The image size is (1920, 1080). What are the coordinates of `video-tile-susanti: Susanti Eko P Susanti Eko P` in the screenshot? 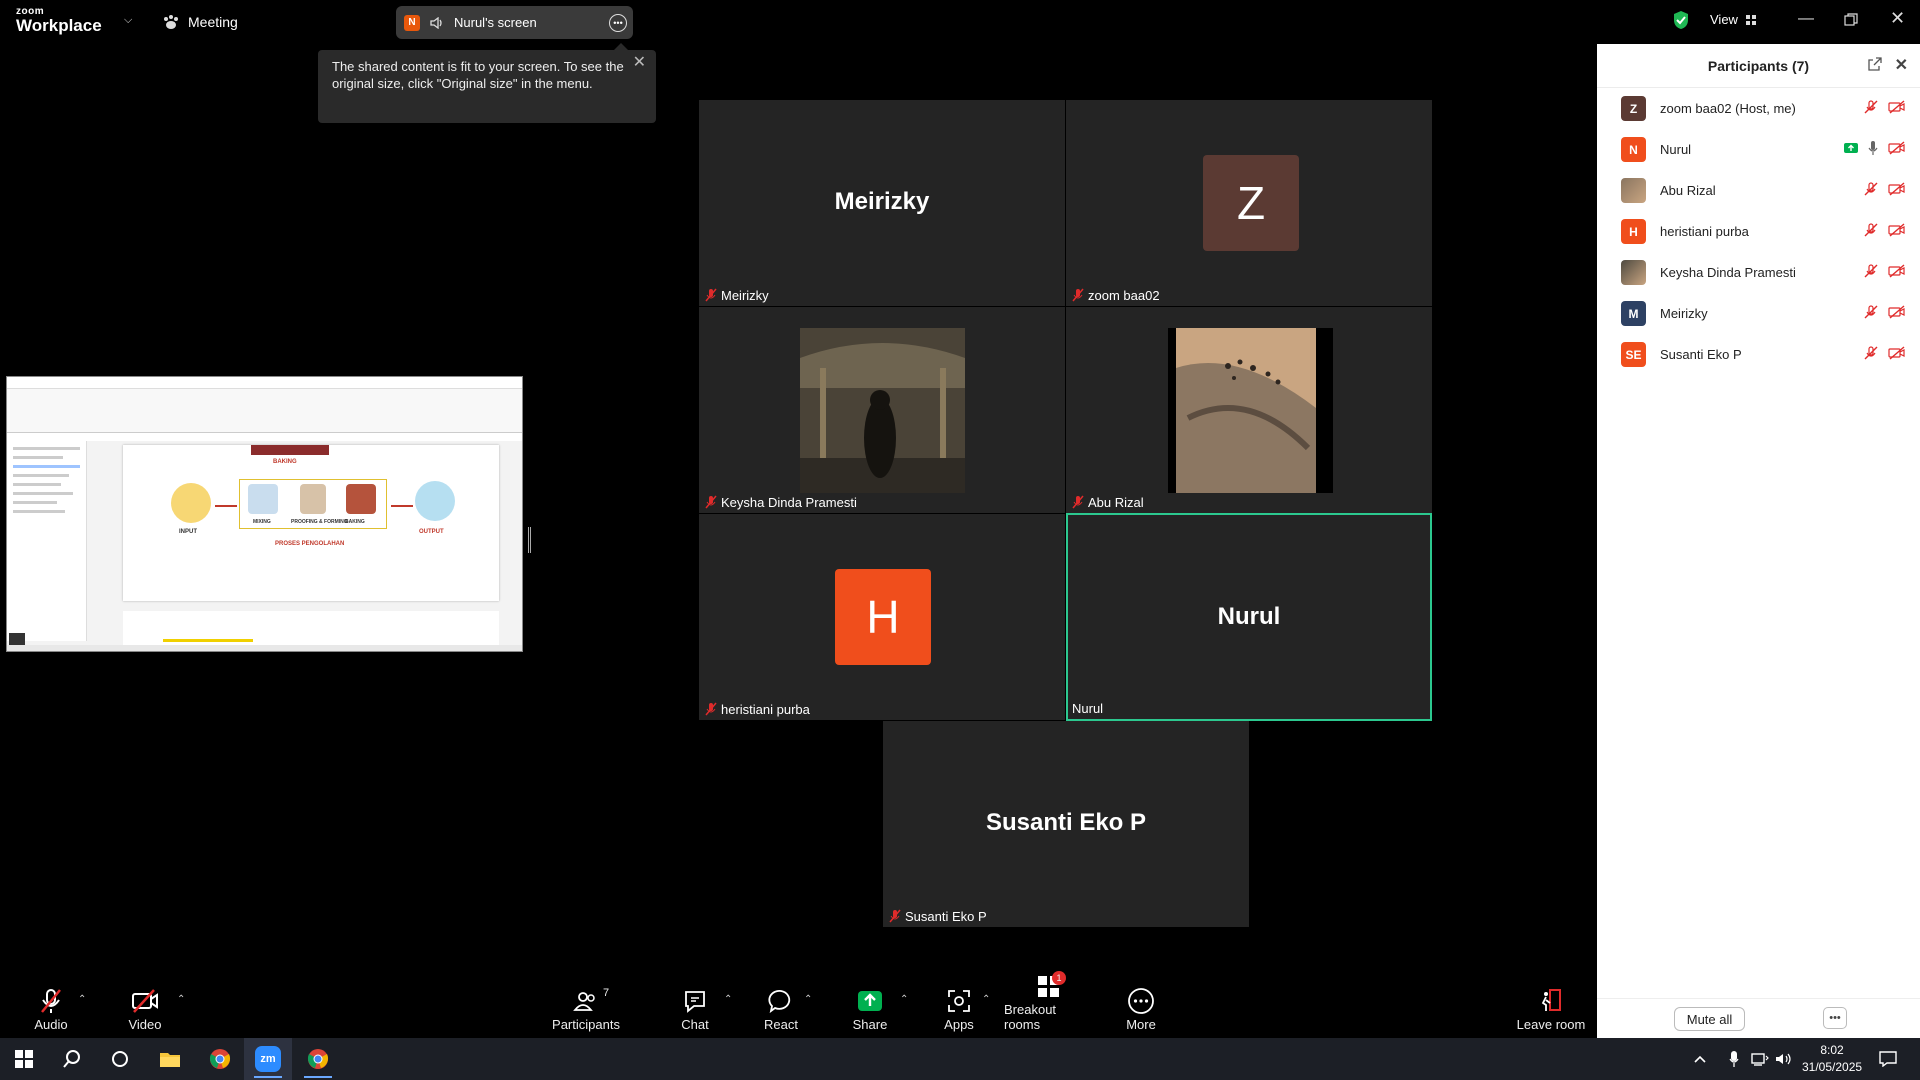 It's located at (1066, 824).